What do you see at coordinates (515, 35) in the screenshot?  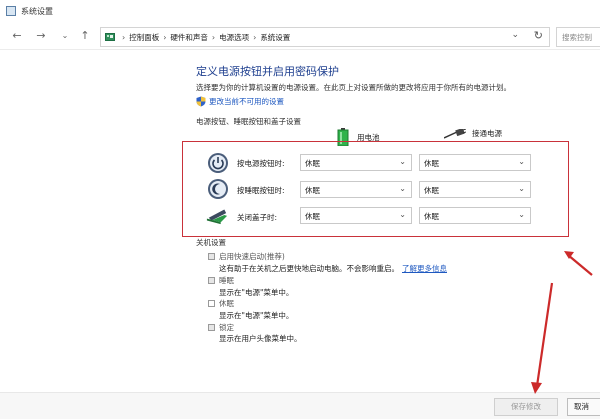 I see `address-dropdown-icon: ⌄` at bounding box center [515, 35].